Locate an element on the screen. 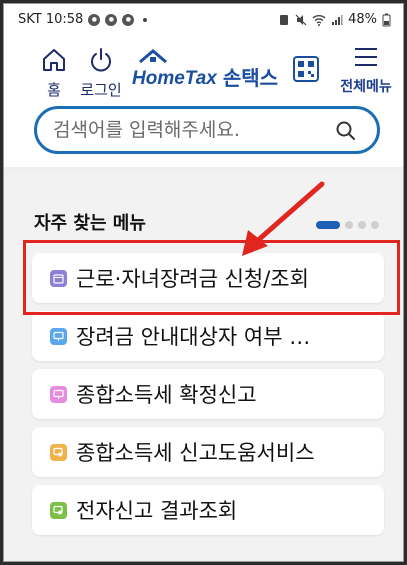  signal-icon is located at coordinates (337, 19).